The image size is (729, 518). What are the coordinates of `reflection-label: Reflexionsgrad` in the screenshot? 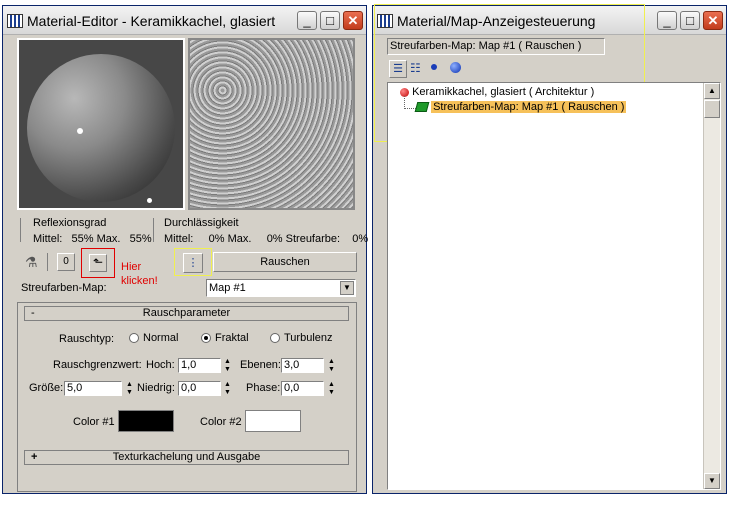 It's located at (70, 223).